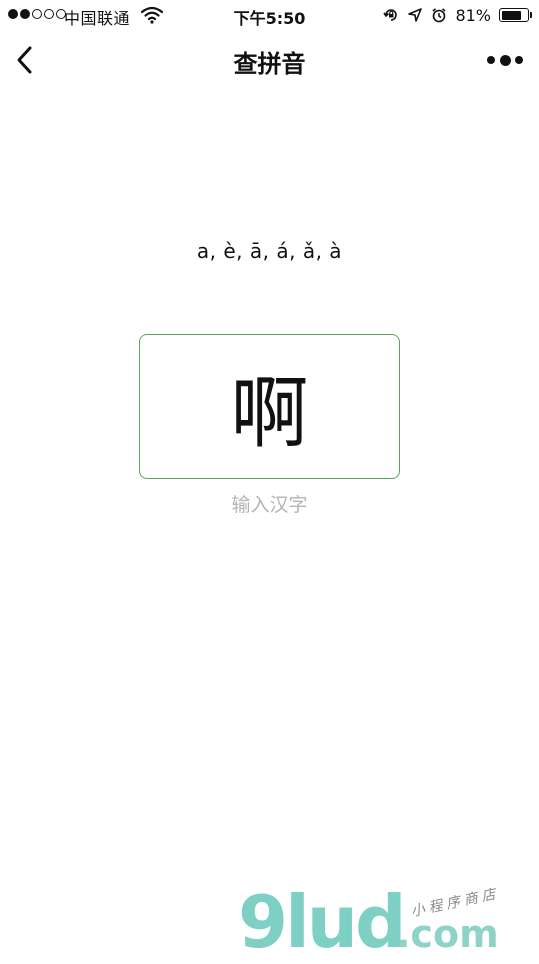  I want to click on watermark-domain: .com, so click(447, 934).